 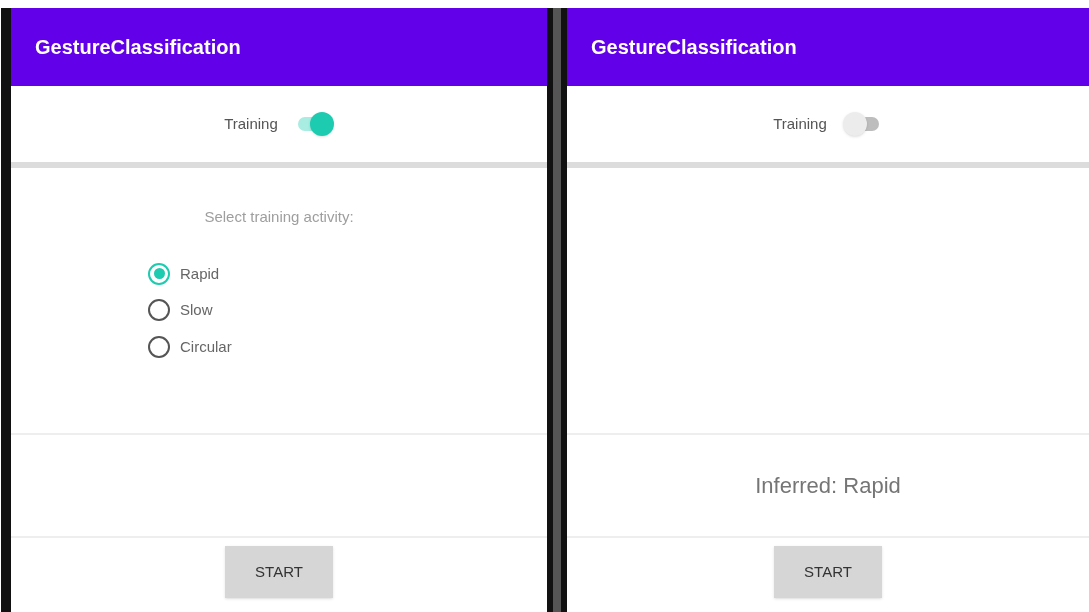 I want to click on radio-option: Slow, so click(x=190, y=310).